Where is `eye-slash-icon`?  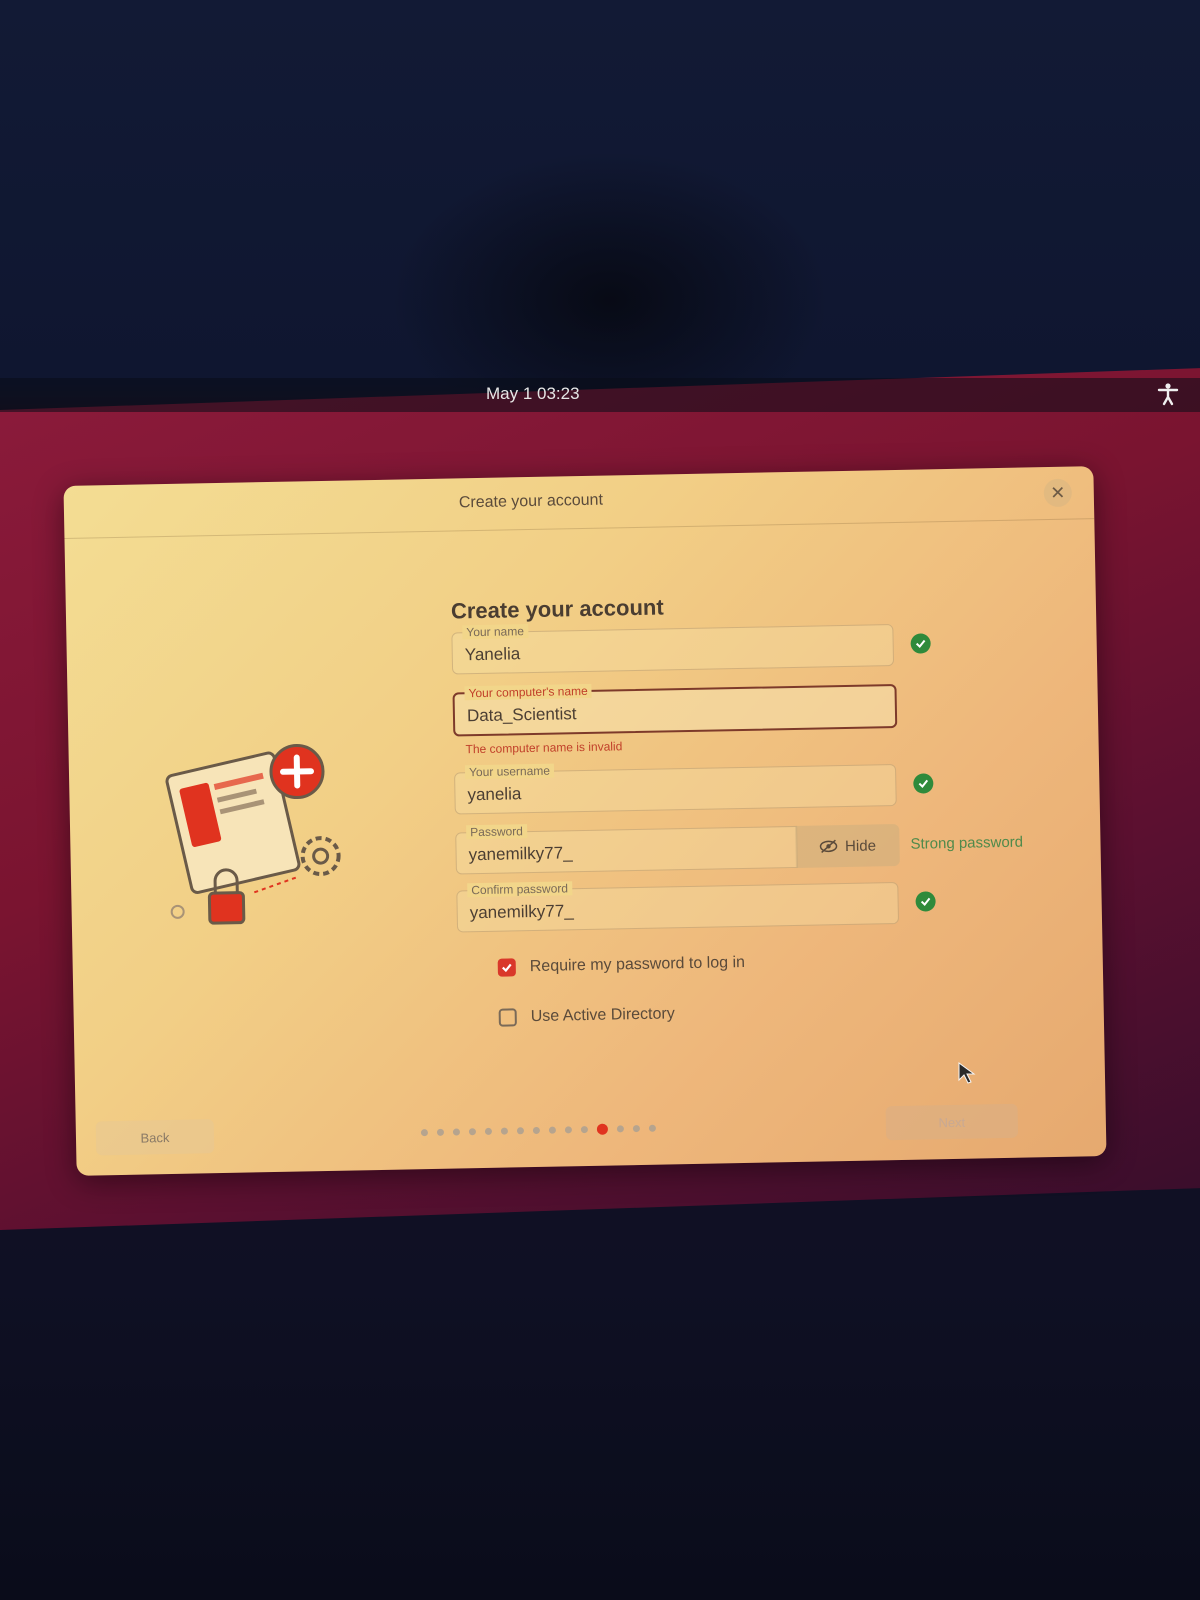 eye-slash-icon is located at coordinates (828, 846).